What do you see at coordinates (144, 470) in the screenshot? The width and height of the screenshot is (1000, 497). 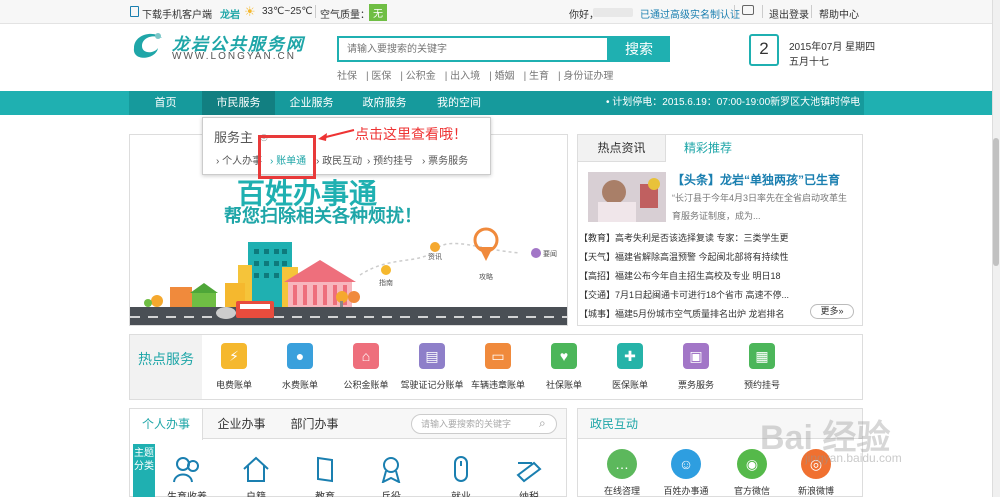 I see `topic-category-label: 主题分类` at bounding box center [144, 470].